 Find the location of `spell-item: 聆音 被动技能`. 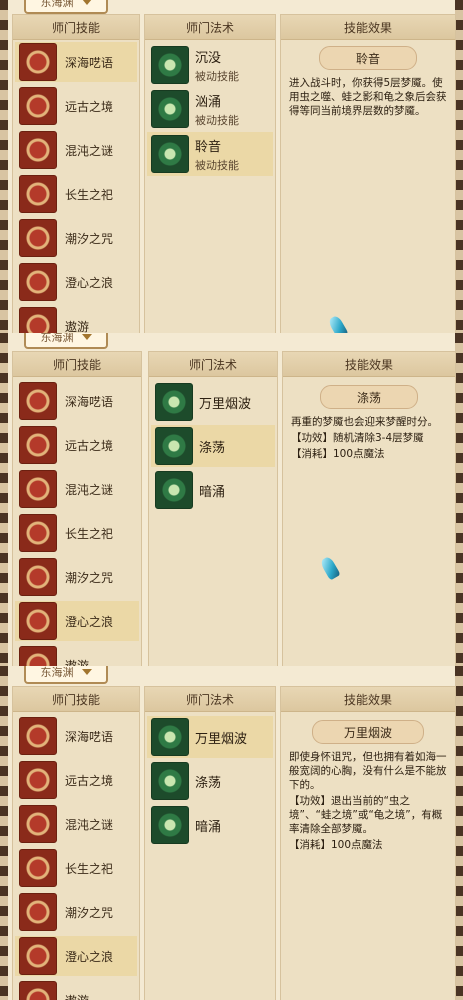

spell-item: 聆音 被动技能 is located at coordinates (210, 154).